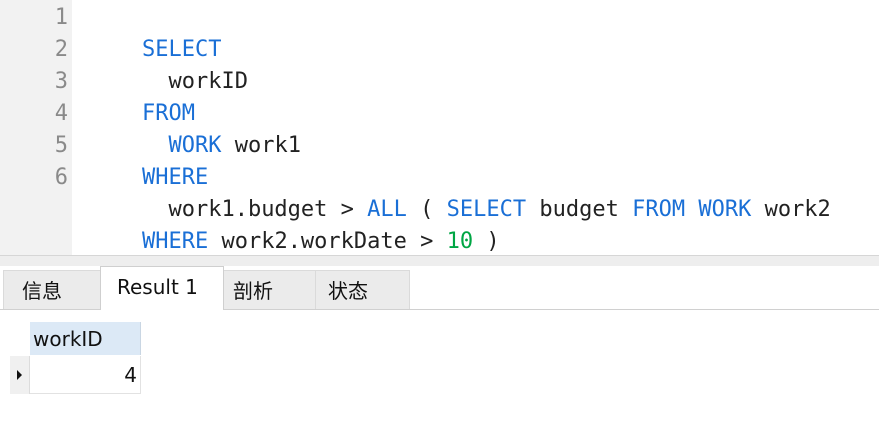 The height and width of the screenshot is (421, 879). Describe the element at coordinates (486, 241) in the screenshot. I see `sql-punctuation: )` at that location.